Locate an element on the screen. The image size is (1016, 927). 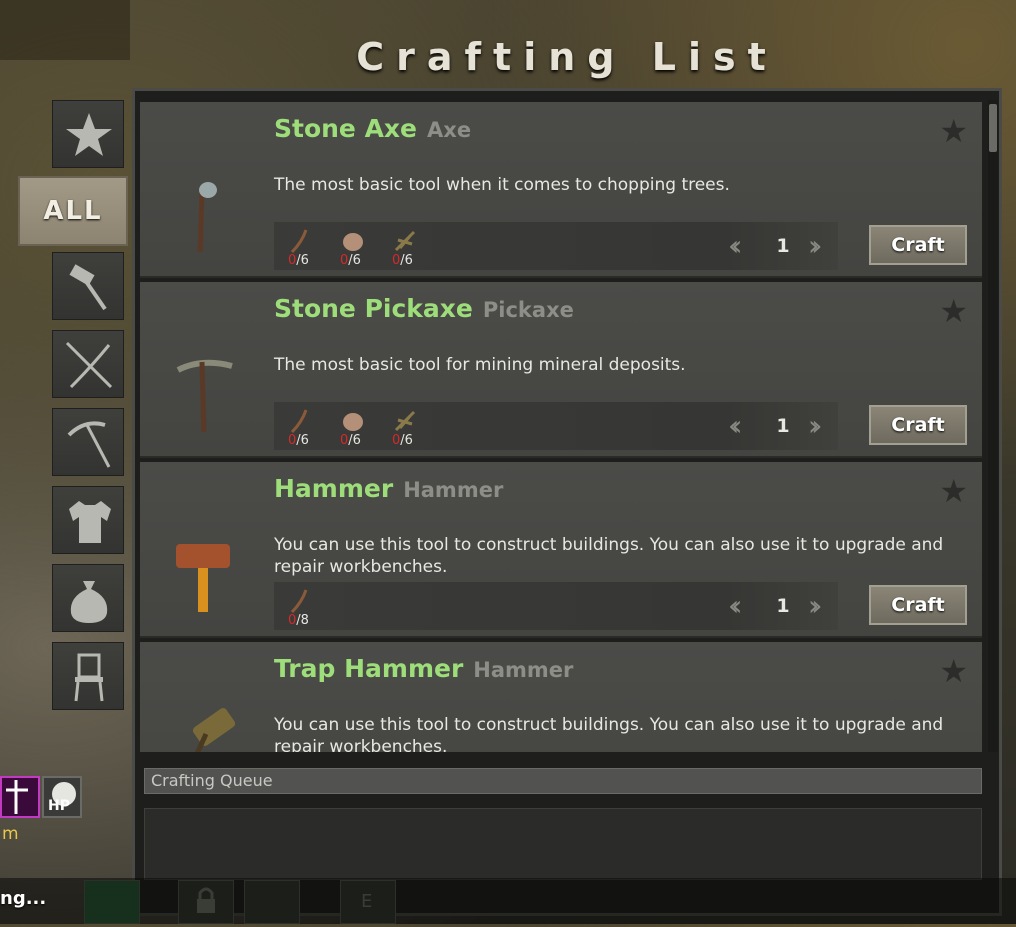
category-storage is located at coordinates (88, 598).